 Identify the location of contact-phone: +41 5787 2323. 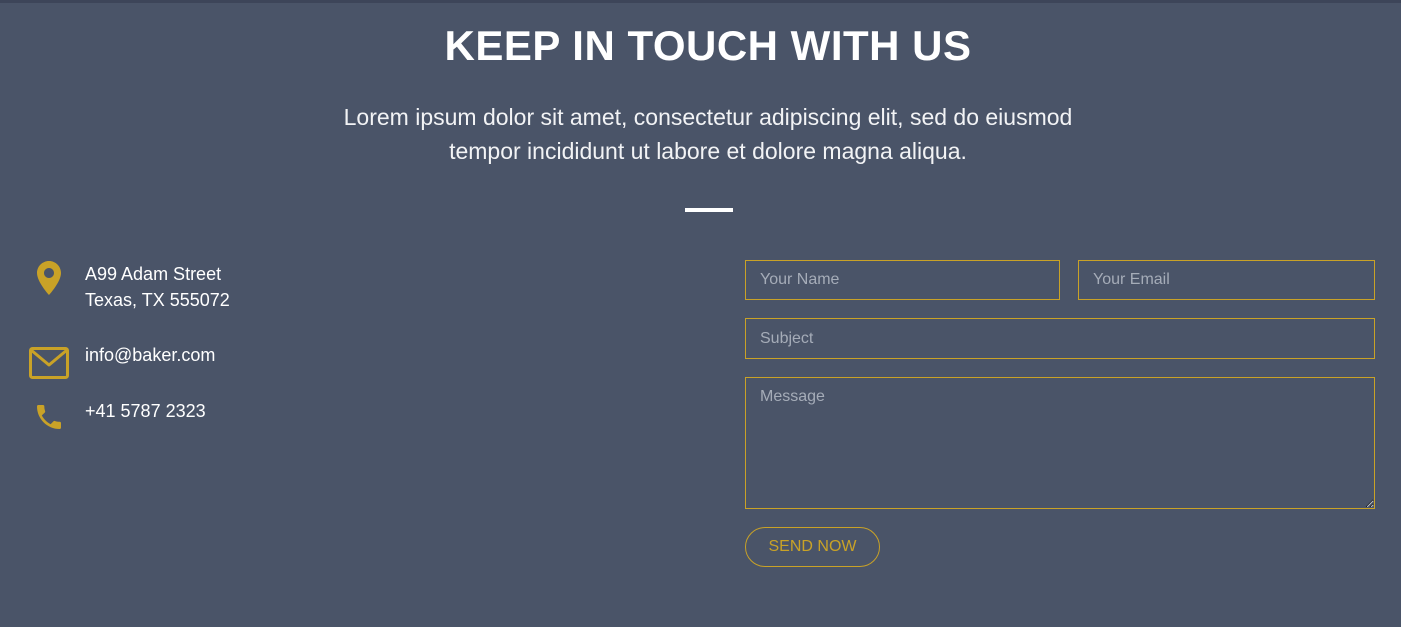
(117, 416).